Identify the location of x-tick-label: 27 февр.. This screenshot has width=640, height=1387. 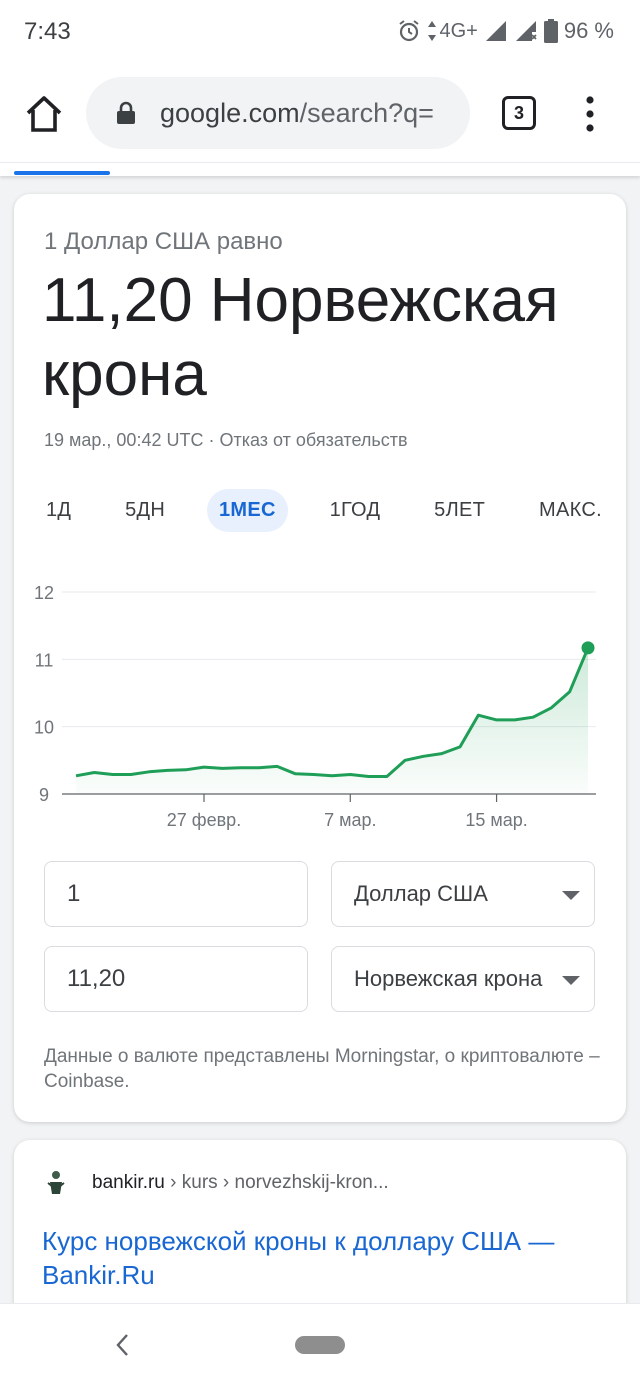
(204, 820).